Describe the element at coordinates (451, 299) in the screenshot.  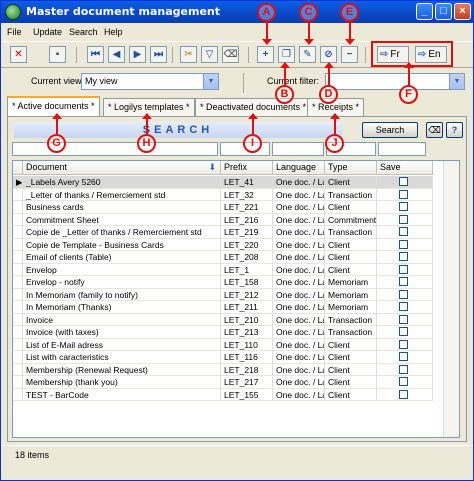
I see `vertical-scrollbar` at that location.